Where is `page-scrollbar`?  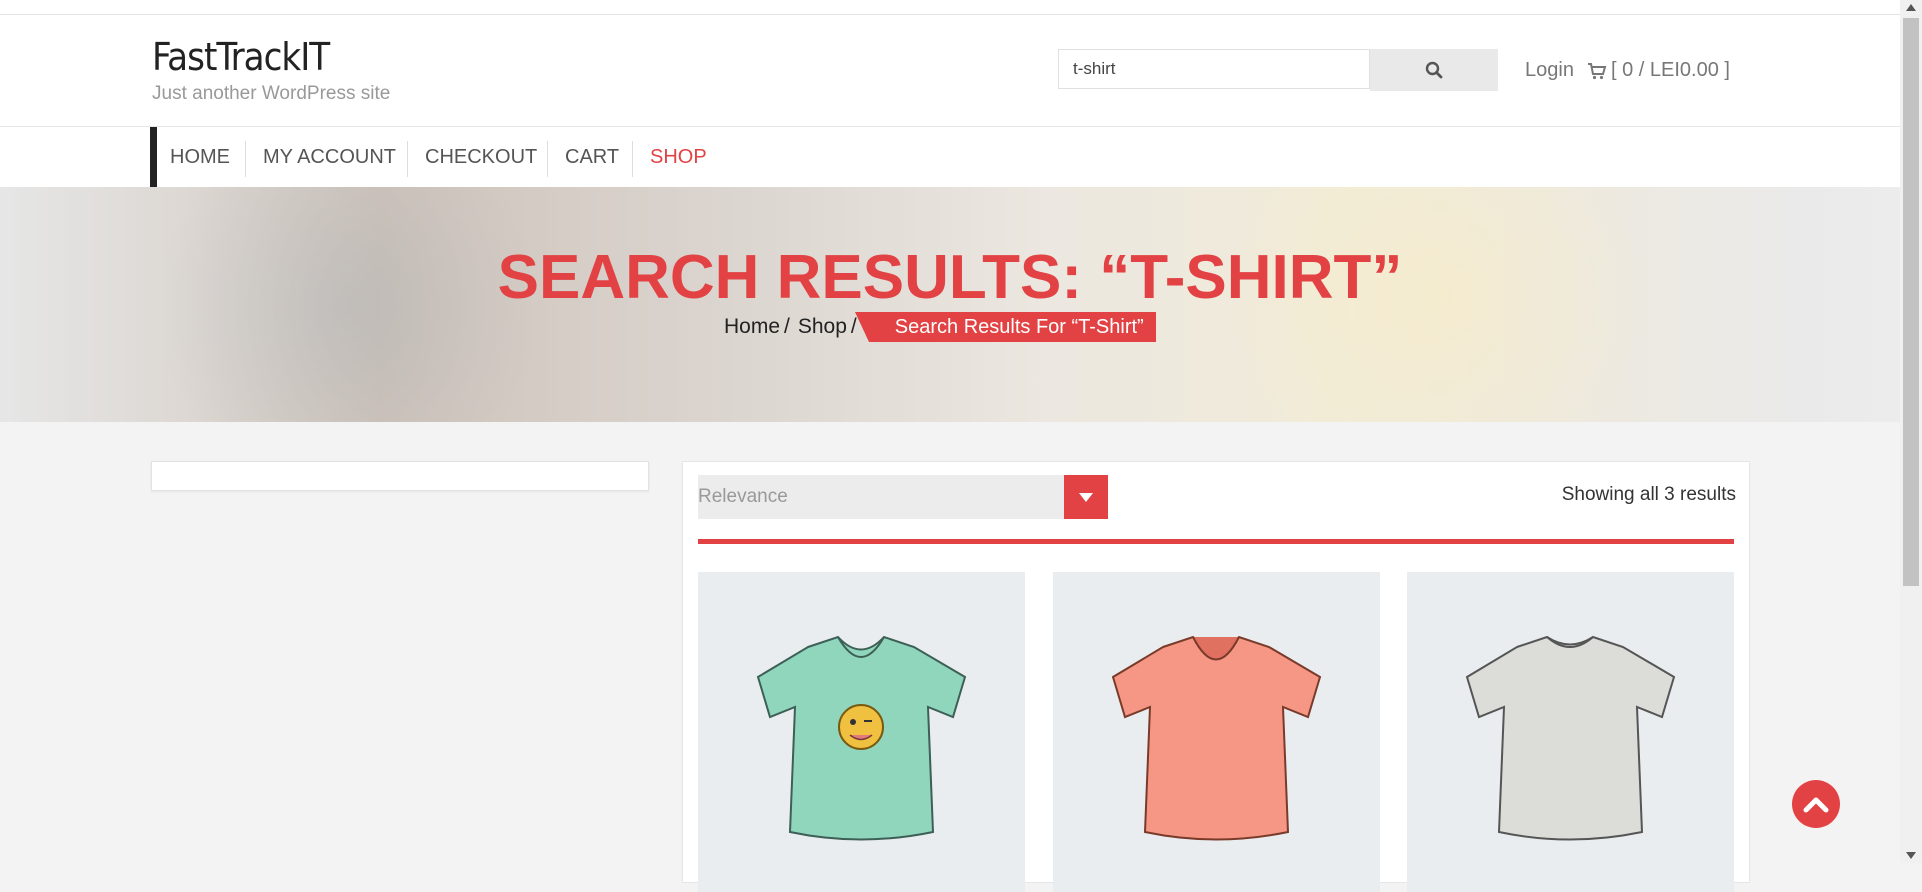 page-scrollbar is located at coordinates (1911, 431).